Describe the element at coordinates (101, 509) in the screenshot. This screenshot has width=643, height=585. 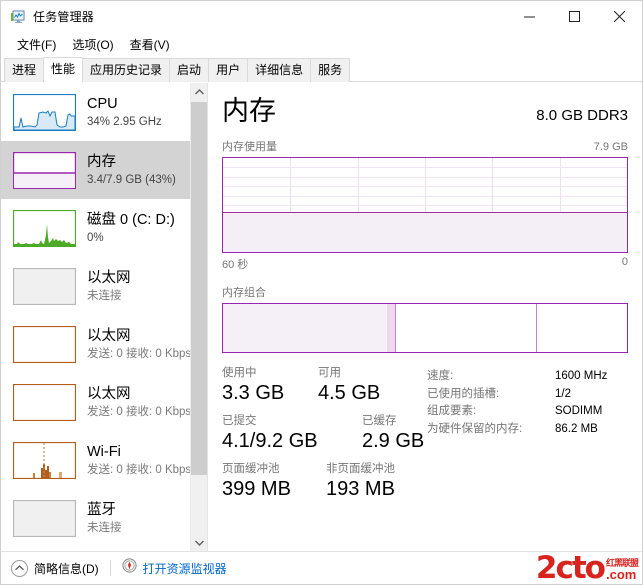
I see `sidebar-item-label: 蓝牙` at that location.